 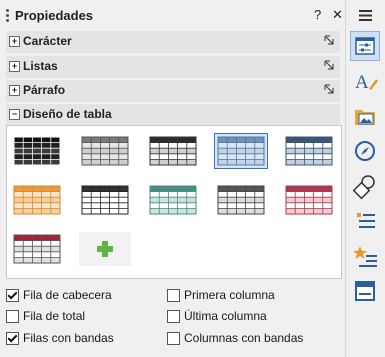 What do you see at coordinates (67, 295) in the screenshot?
I see `checkbox-label: Fila de cabecera` at bounding box center [67, 295].